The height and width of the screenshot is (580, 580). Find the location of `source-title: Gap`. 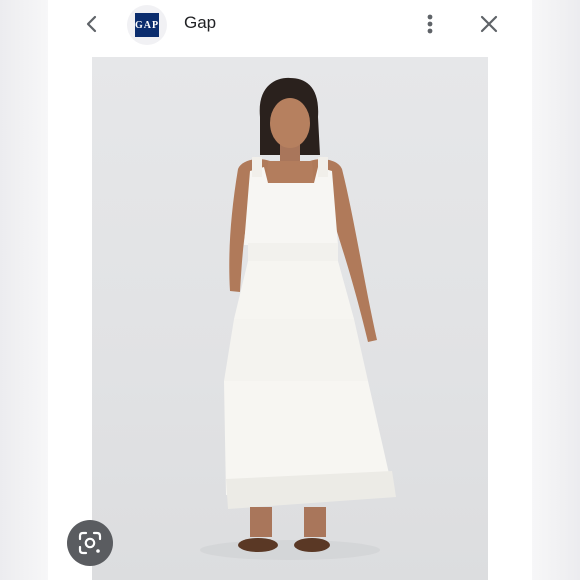

source-title: Gap is located at coordinates (200, 22).